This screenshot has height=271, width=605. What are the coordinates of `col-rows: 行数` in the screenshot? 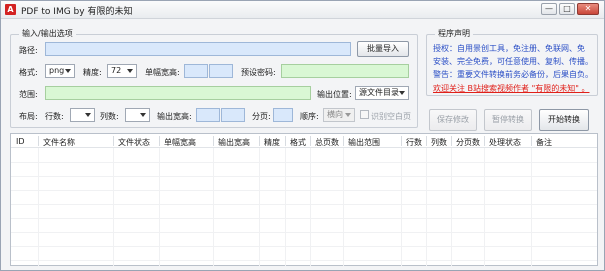 It's located at (414, 142).